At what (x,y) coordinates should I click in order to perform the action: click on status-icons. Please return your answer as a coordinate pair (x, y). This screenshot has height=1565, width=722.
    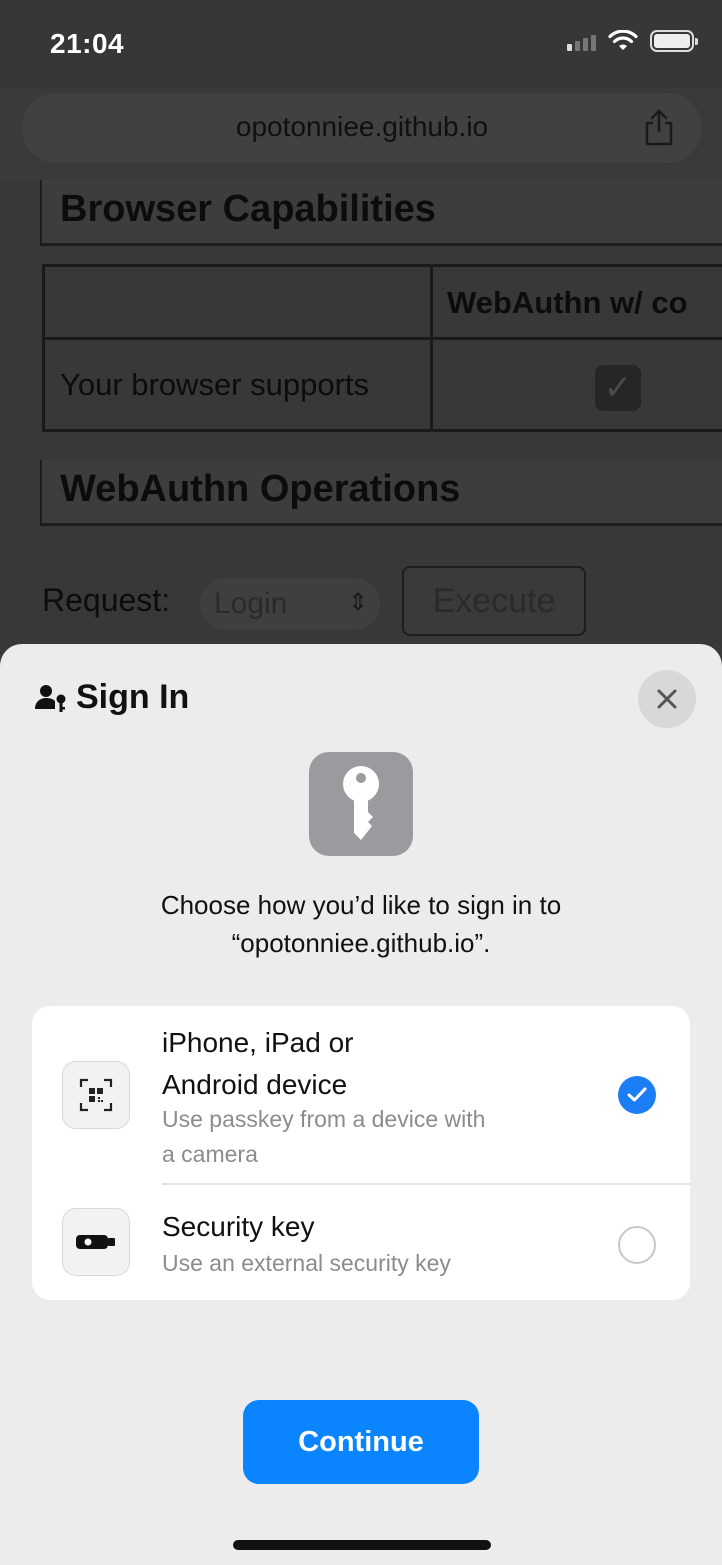
    Looking at the image, I should click on (632, 41).